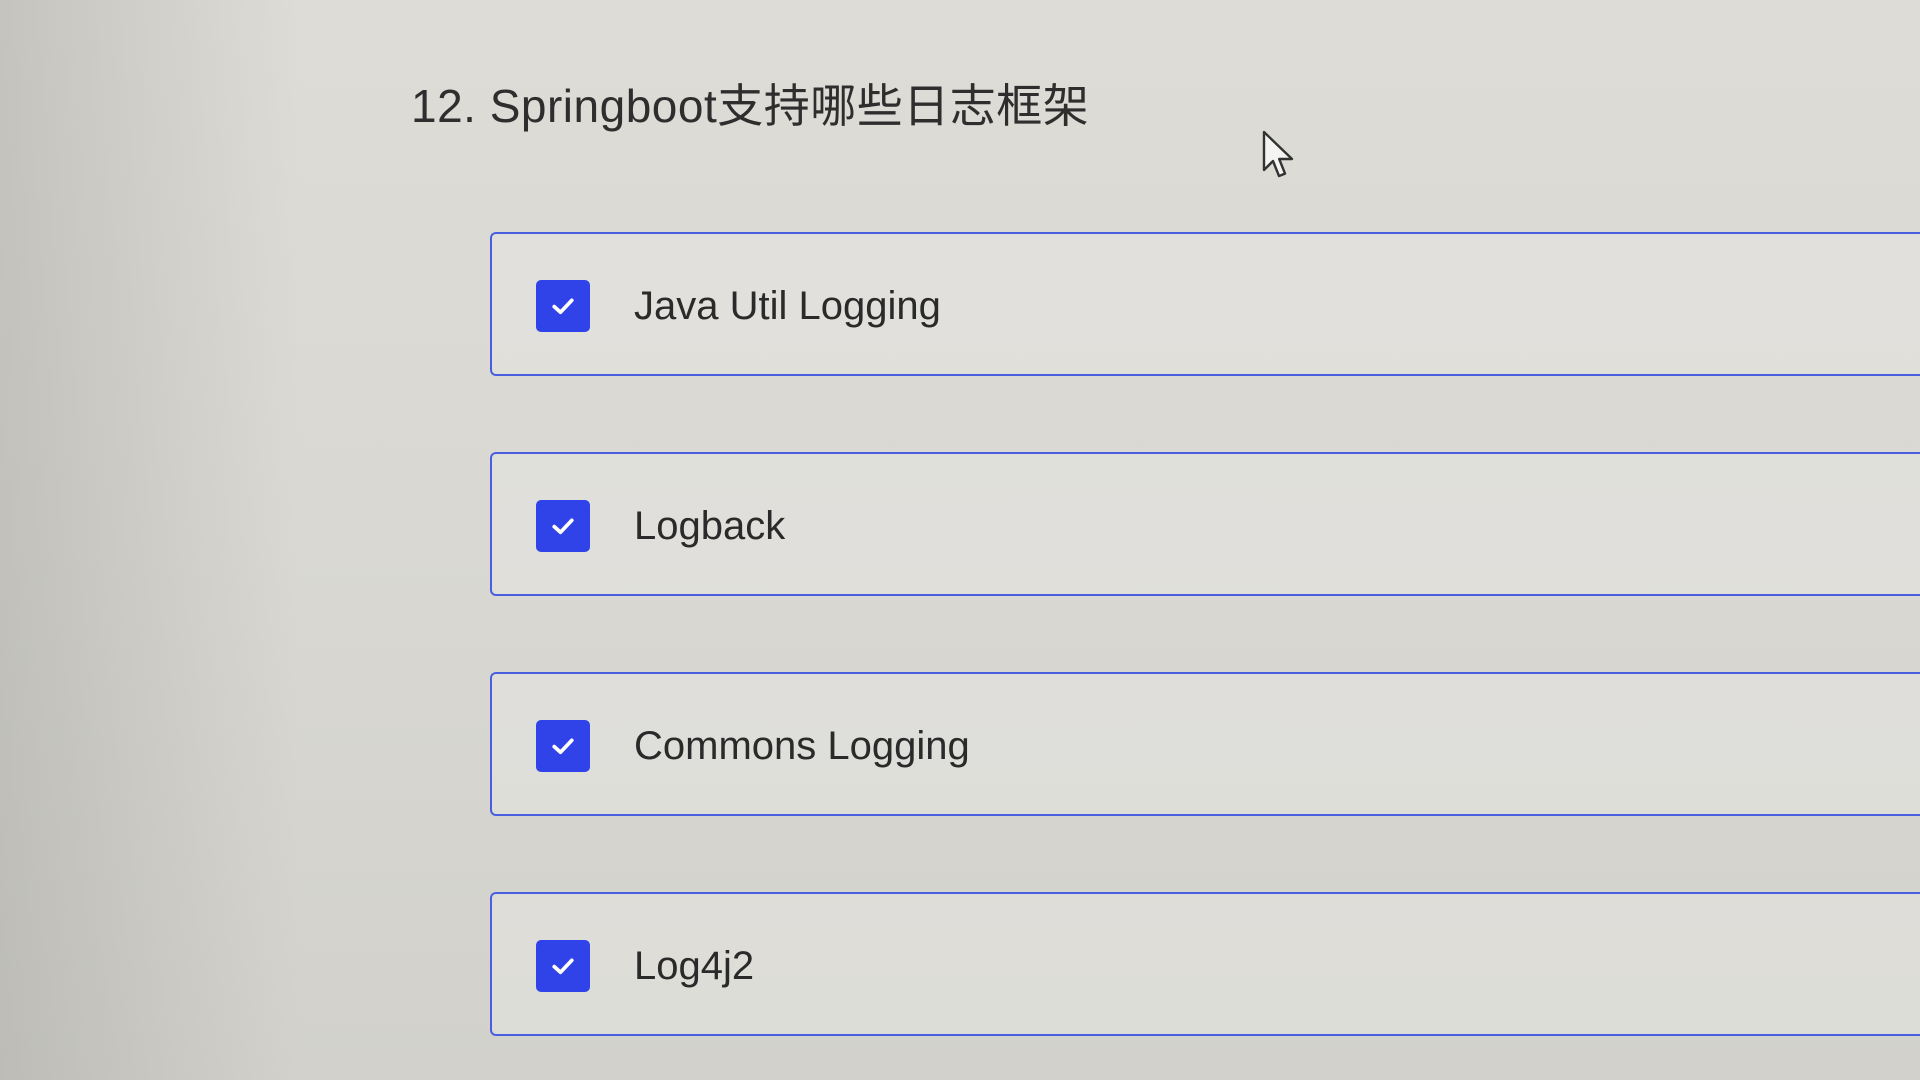  Describe the element at coordinates (802, 746) in the screenshot. I see `option-label: Commons Logging` at that location.